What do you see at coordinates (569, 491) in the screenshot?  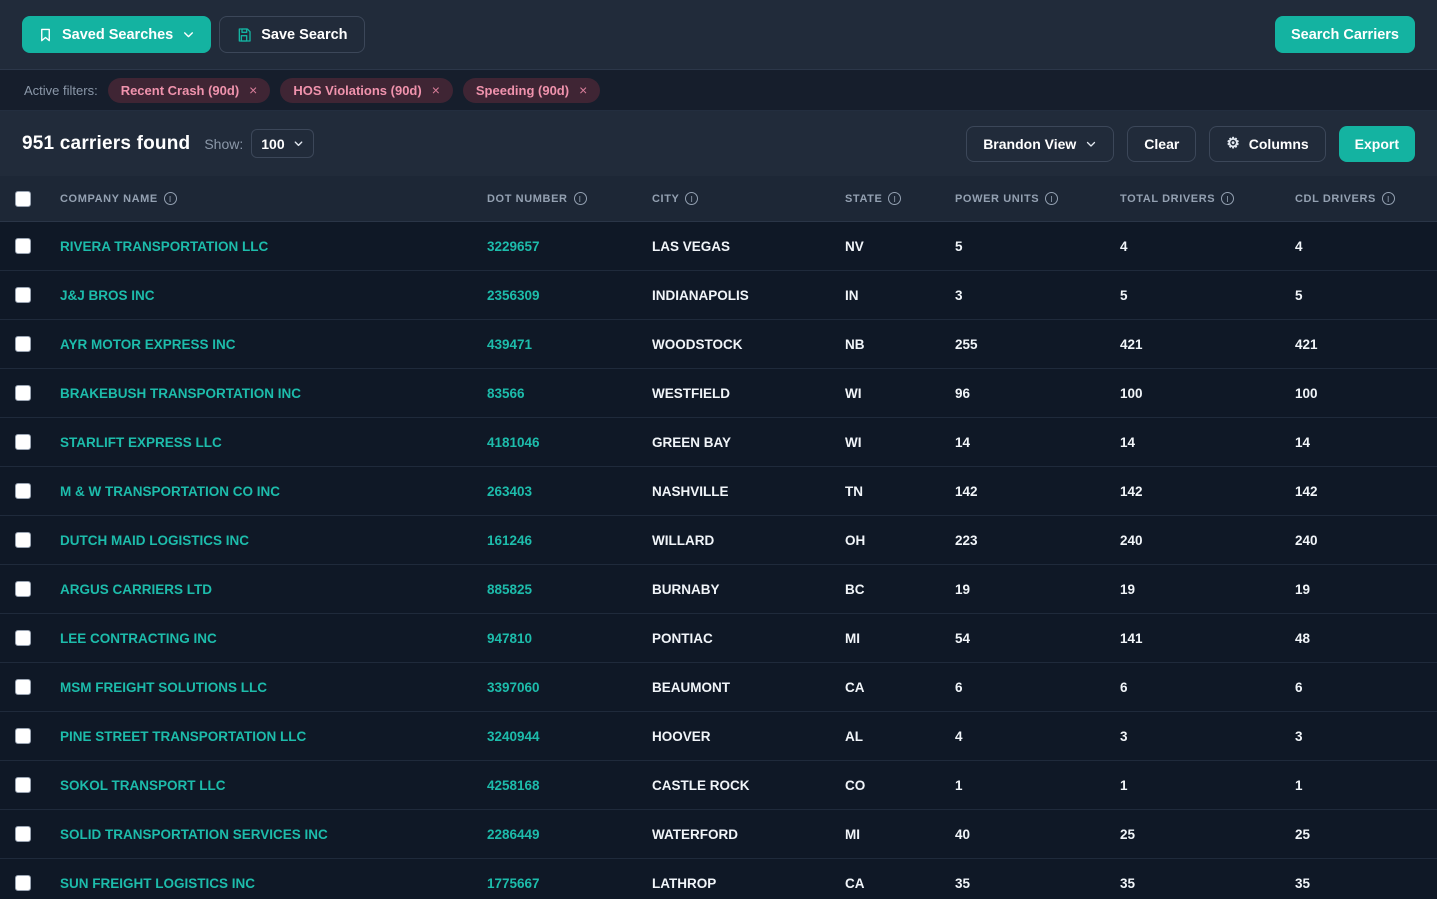 I see `dot-number-link: 263403` at bounding box center [569, 491].